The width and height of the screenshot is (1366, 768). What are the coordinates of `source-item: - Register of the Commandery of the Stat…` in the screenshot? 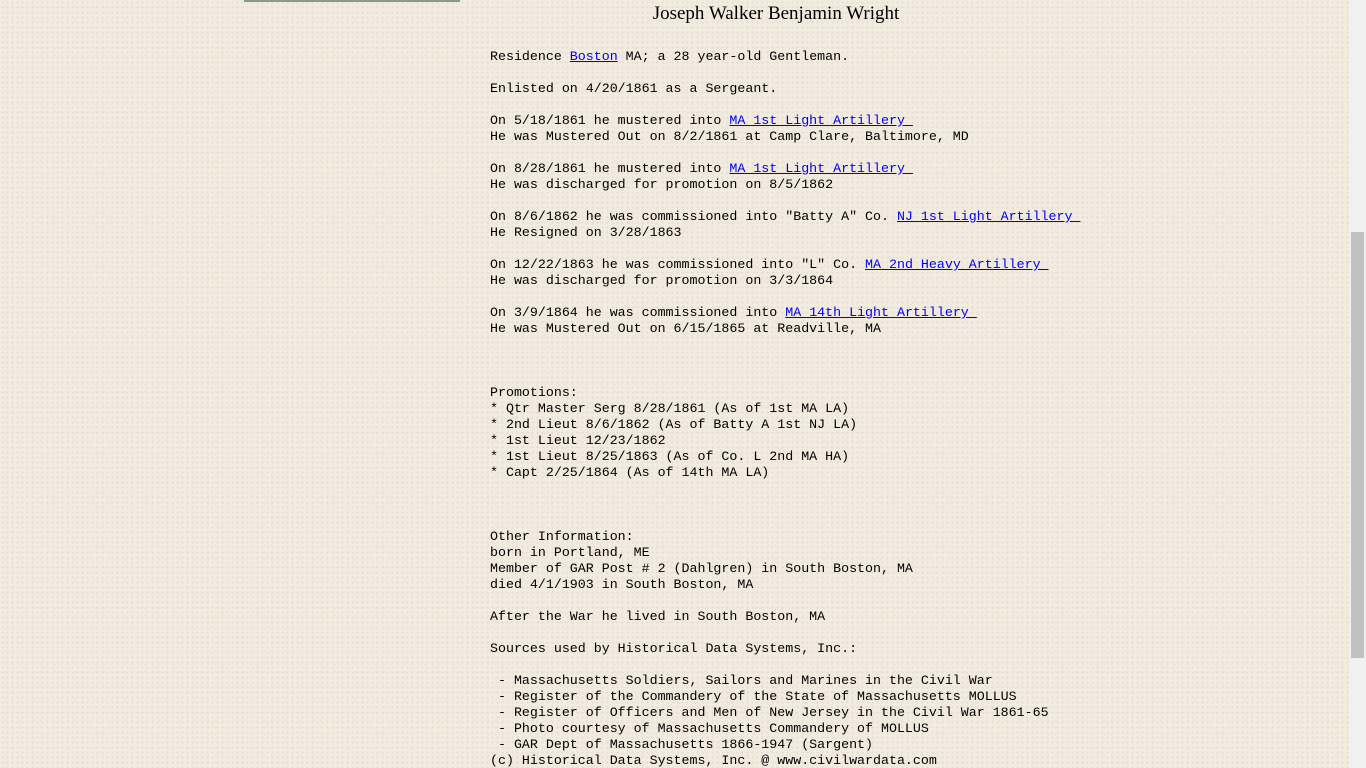 It's located at (753, 696).